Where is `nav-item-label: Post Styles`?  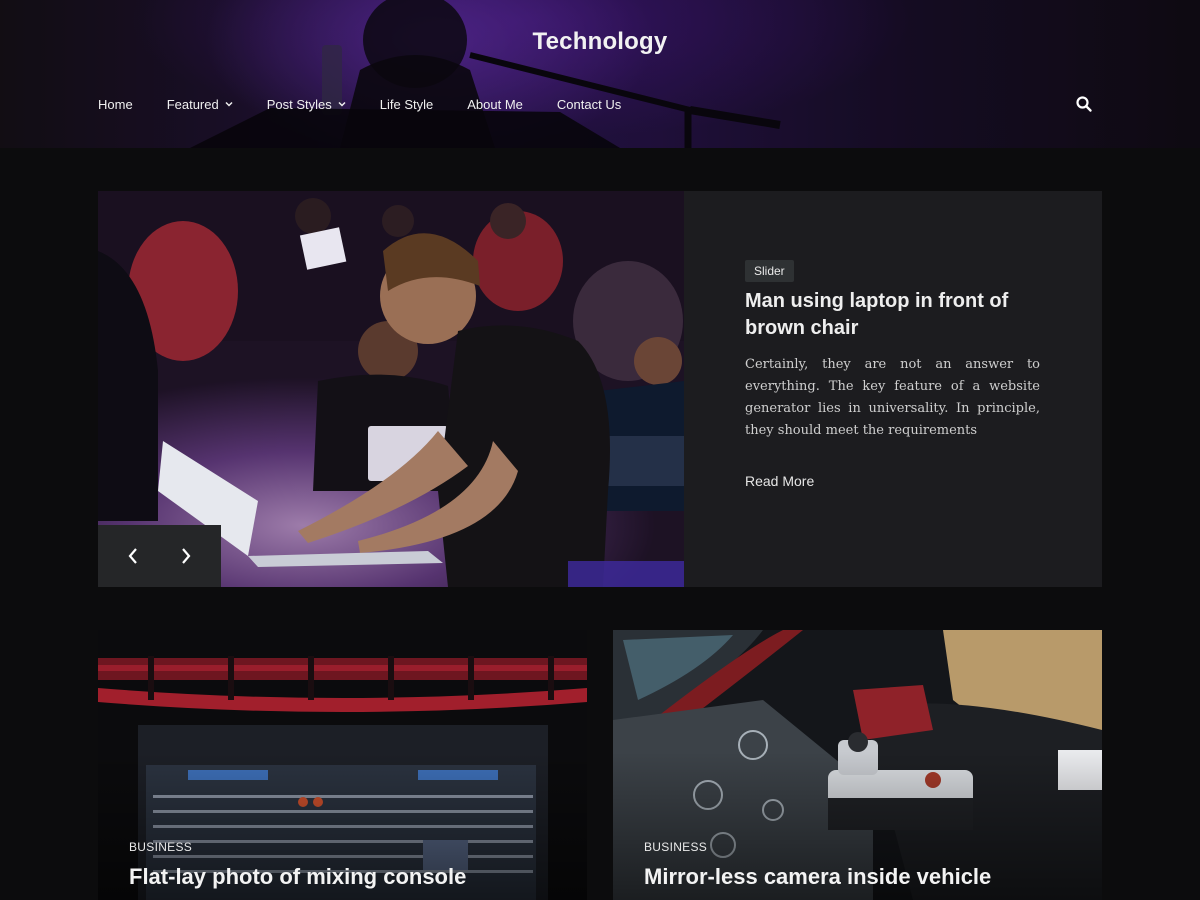
nav-item-label: Post Styles is located at coordinates (299, 104).